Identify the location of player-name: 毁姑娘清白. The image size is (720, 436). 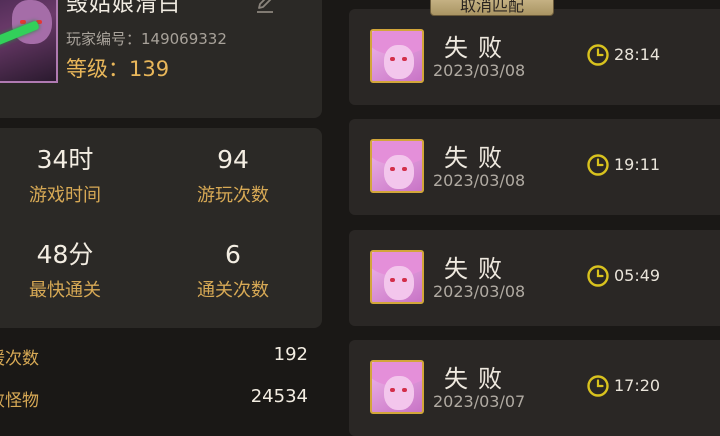
(124, 8).